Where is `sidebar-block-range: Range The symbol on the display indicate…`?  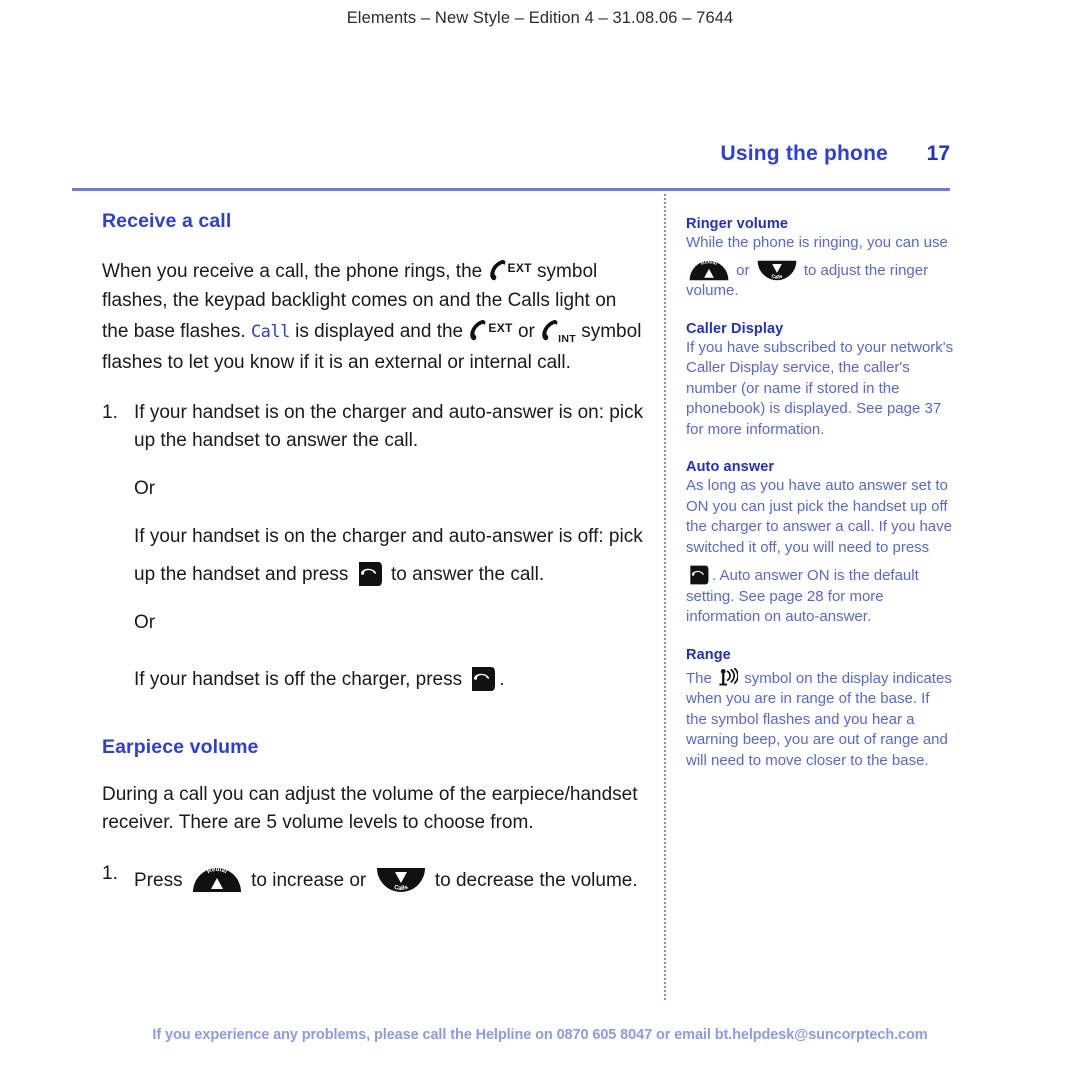
sidebar-block-range: Range The symbol on the display indicate… is located at coordinates (820, 709).